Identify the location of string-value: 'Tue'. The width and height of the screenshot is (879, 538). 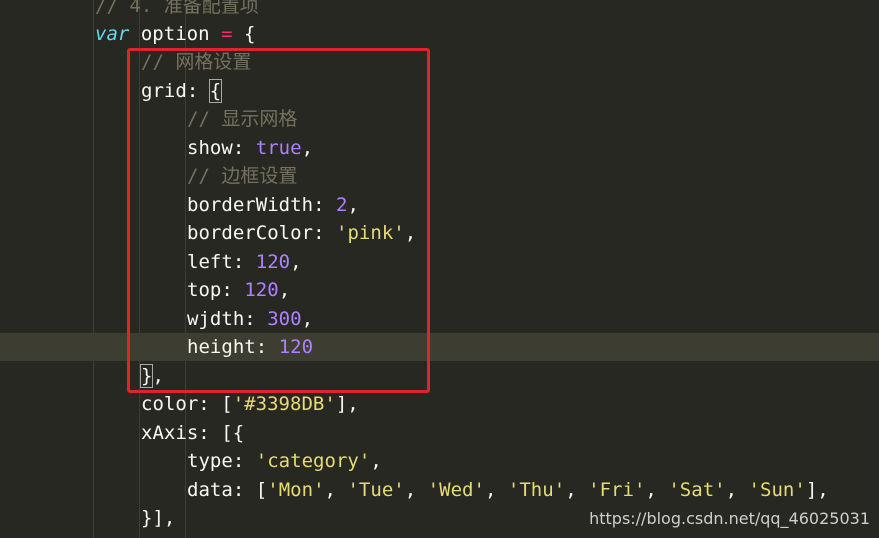
(376, 490).